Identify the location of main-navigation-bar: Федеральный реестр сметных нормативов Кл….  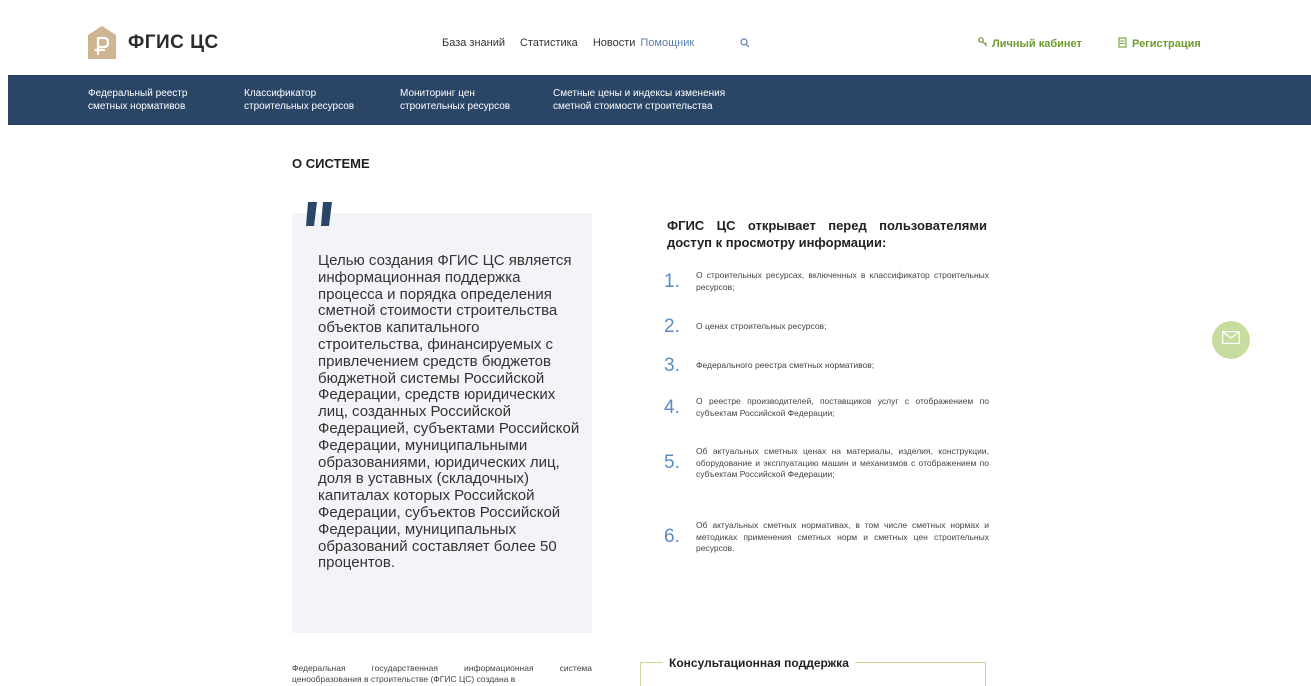
(659, 100).